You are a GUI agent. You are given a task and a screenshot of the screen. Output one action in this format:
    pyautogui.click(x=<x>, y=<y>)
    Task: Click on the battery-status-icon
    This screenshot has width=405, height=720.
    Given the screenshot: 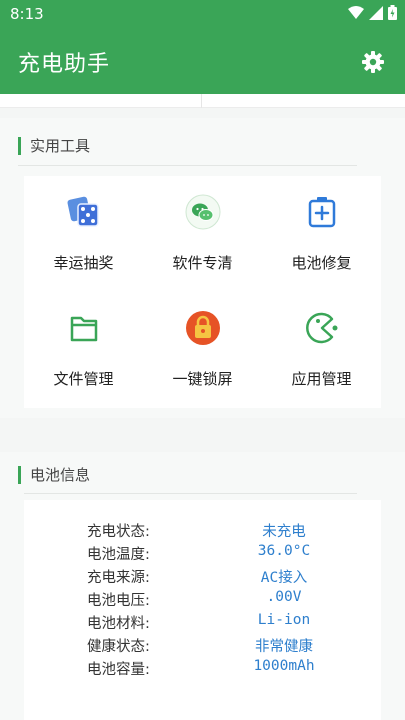 What is the action you would take?
    pyautogui.click(x=392, y=12)
    